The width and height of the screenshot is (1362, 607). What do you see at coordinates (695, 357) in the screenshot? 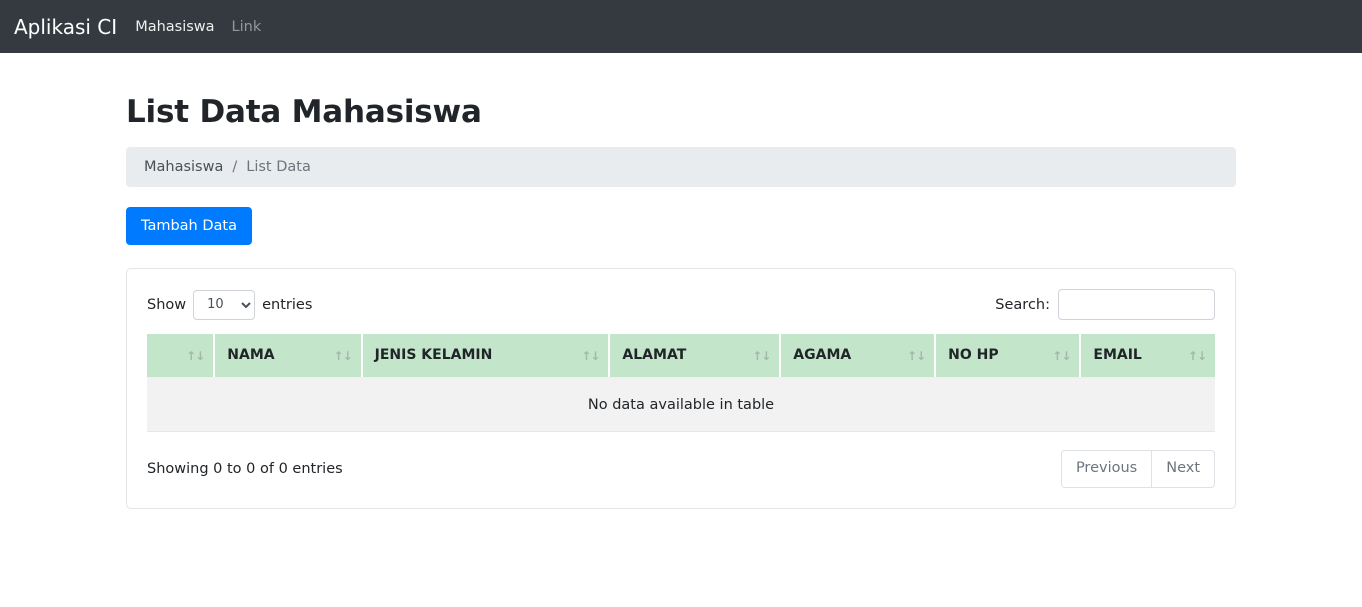
I see `column-header-alamat: ALAMAT ↑↓` at bounding box center [695, 357].